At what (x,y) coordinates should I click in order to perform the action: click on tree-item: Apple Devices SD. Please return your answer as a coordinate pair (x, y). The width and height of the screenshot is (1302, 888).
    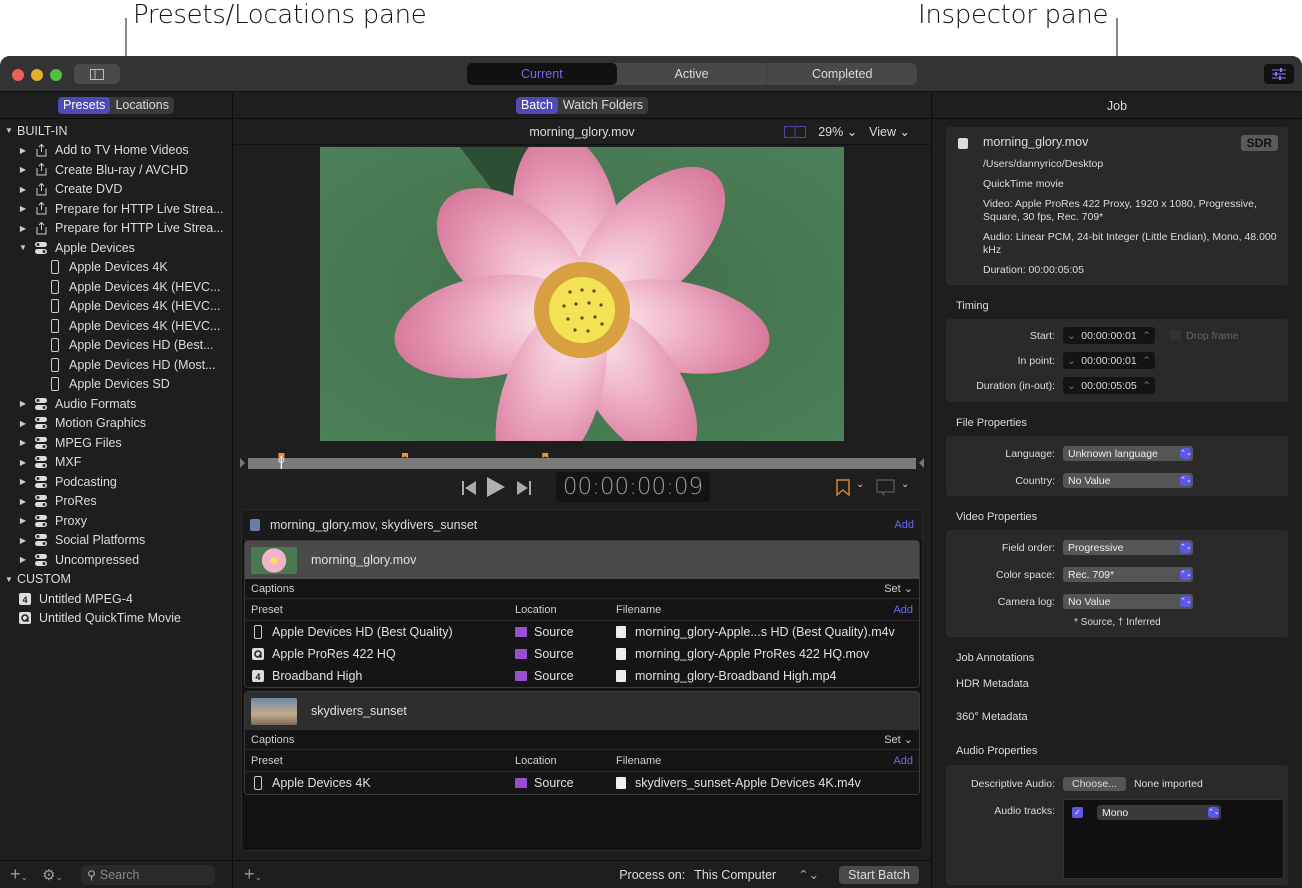
    Looking at the image, I should click on (116, 385).